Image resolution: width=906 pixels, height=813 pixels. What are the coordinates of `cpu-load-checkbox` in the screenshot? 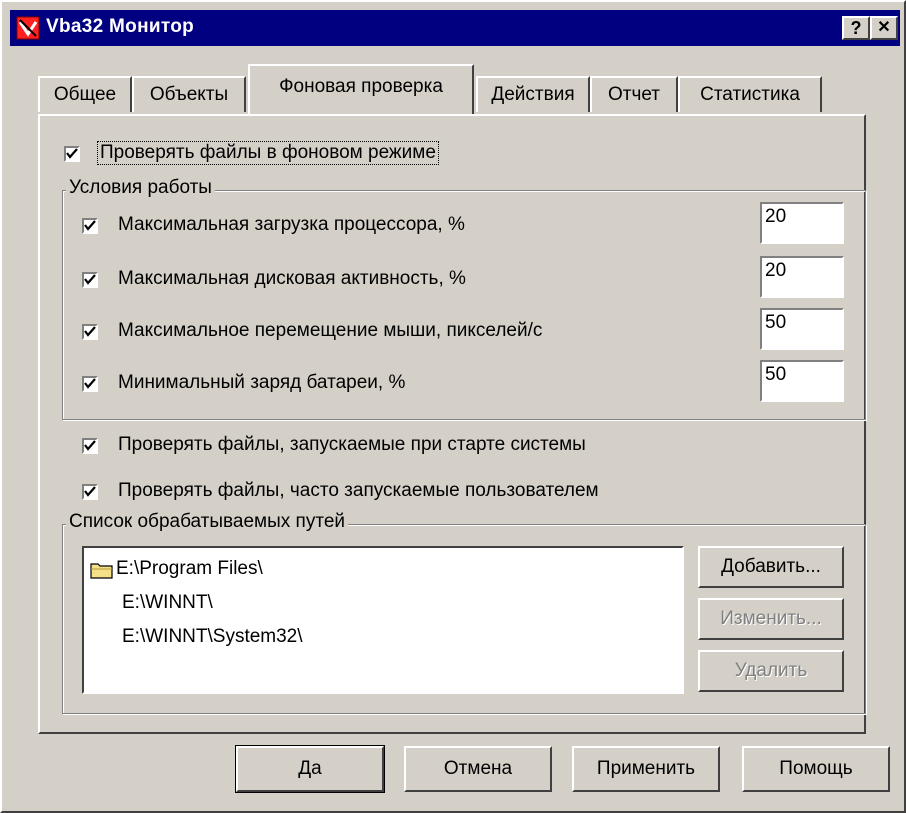 It's located at (90, 226).